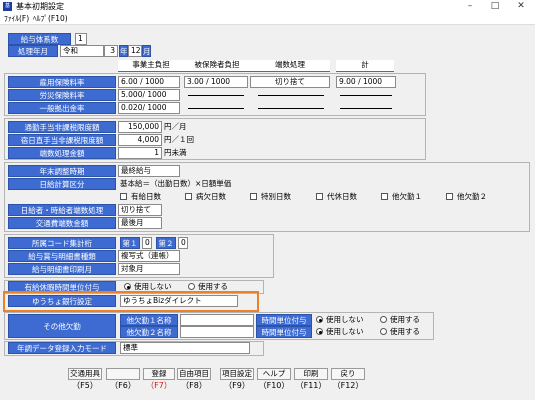 Image resolution: width=535 pixels, height=400 pixels. Describe the element at coordinates (521, 6) in the screenshot. I see `close-icon: ✕` at that location.